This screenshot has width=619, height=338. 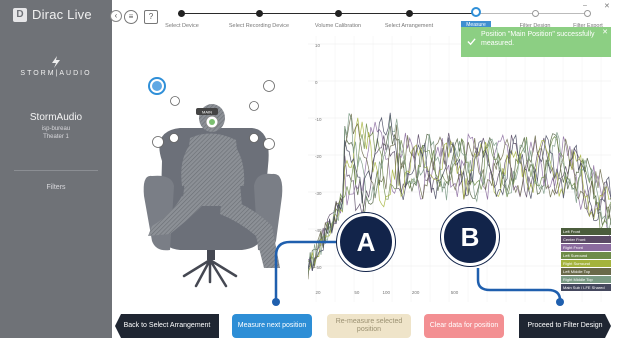 I want to click on measure-next-position-button: Measure next position, so click(x=272, y=326).